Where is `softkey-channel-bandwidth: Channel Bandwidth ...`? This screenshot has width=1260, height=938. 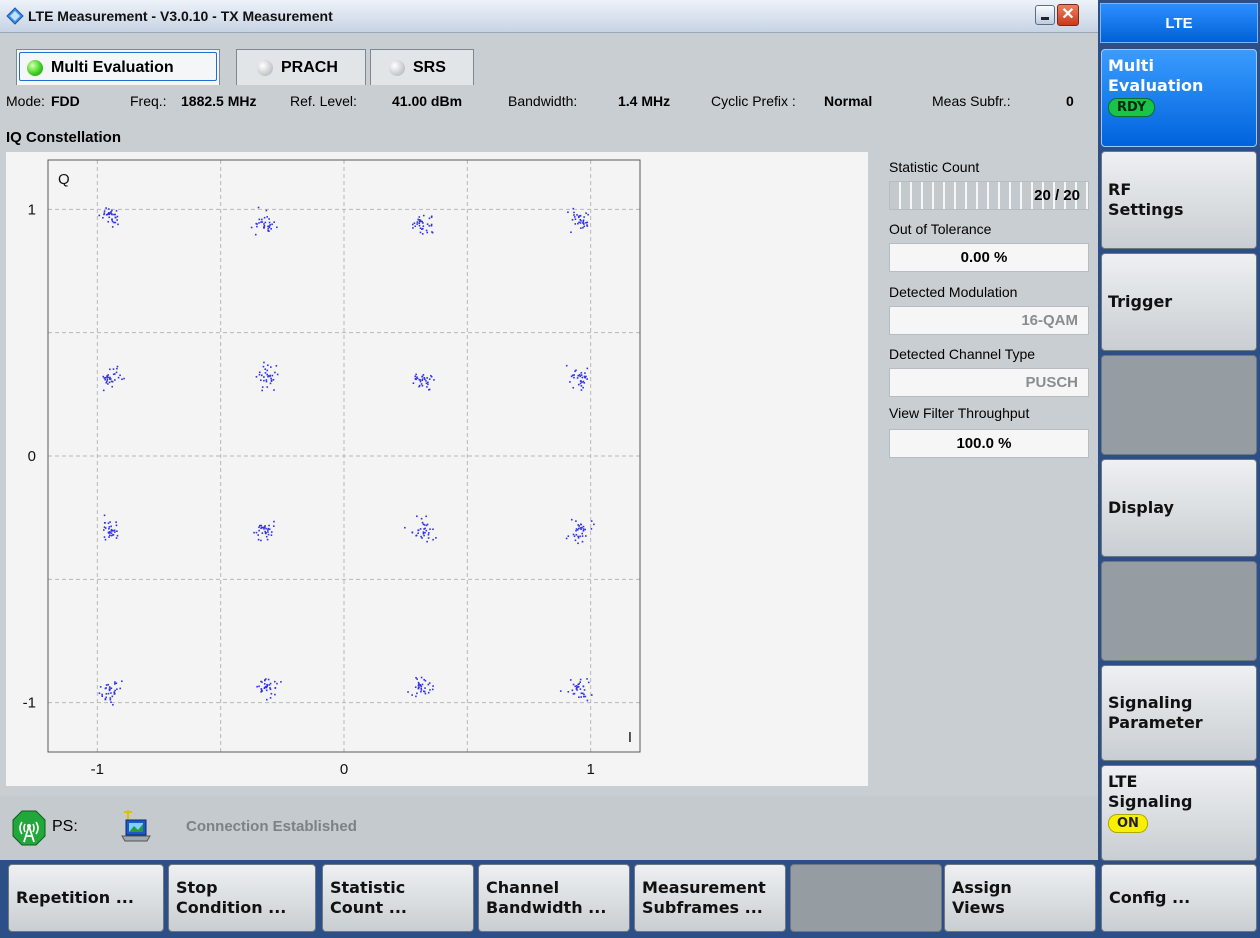
softkey-channel-bandwidth: Channel Bandwidth ... is located at coordinates (554, 898).